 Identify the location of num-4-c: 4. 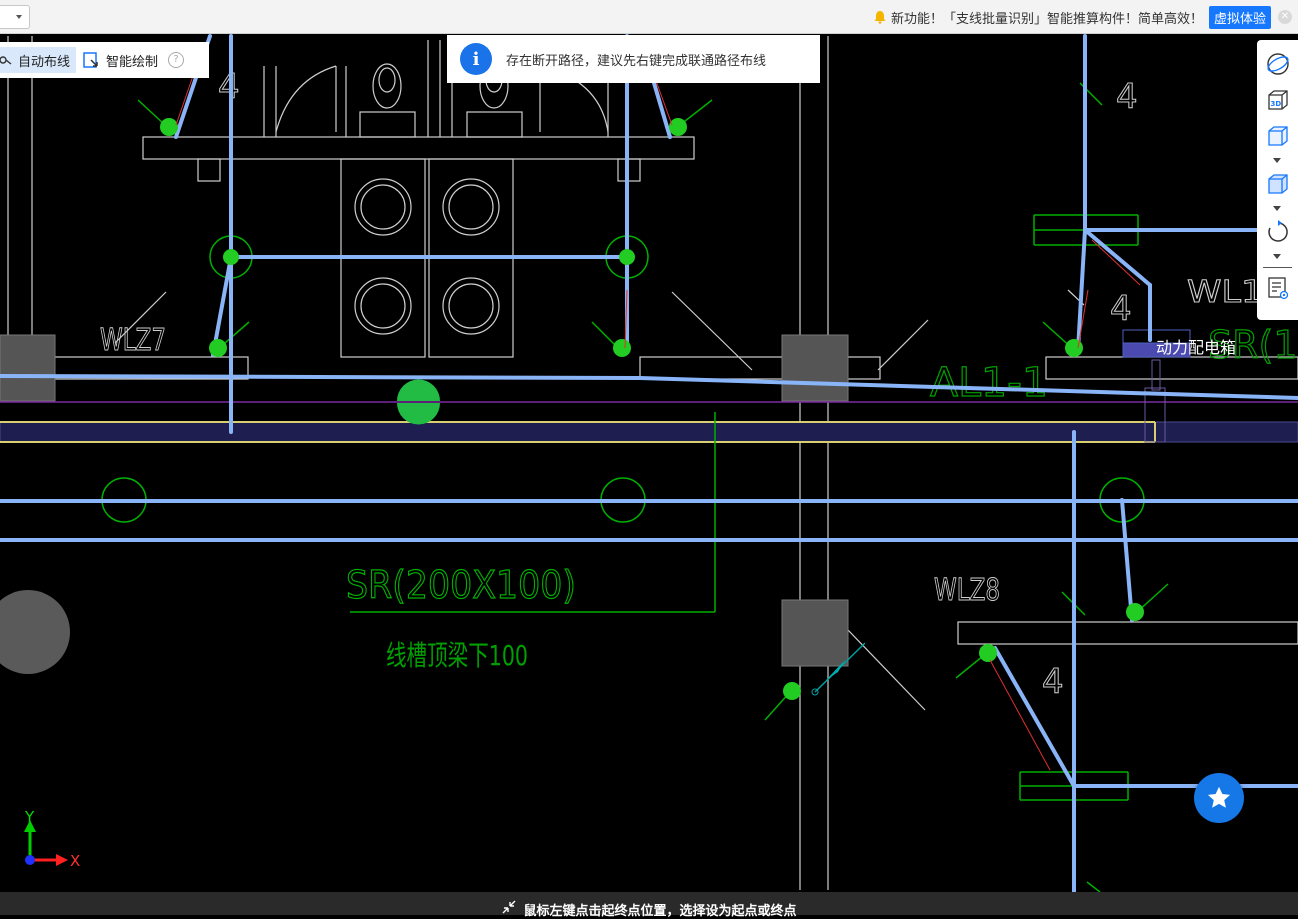
(1053, 682).